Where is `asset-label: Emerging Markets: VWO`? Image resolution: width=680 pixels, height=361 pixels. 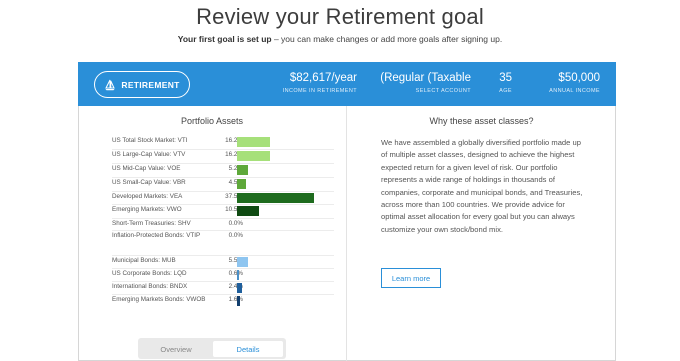
asset-label: Emerging Markets: VWO is located at coordinates (147, 209).